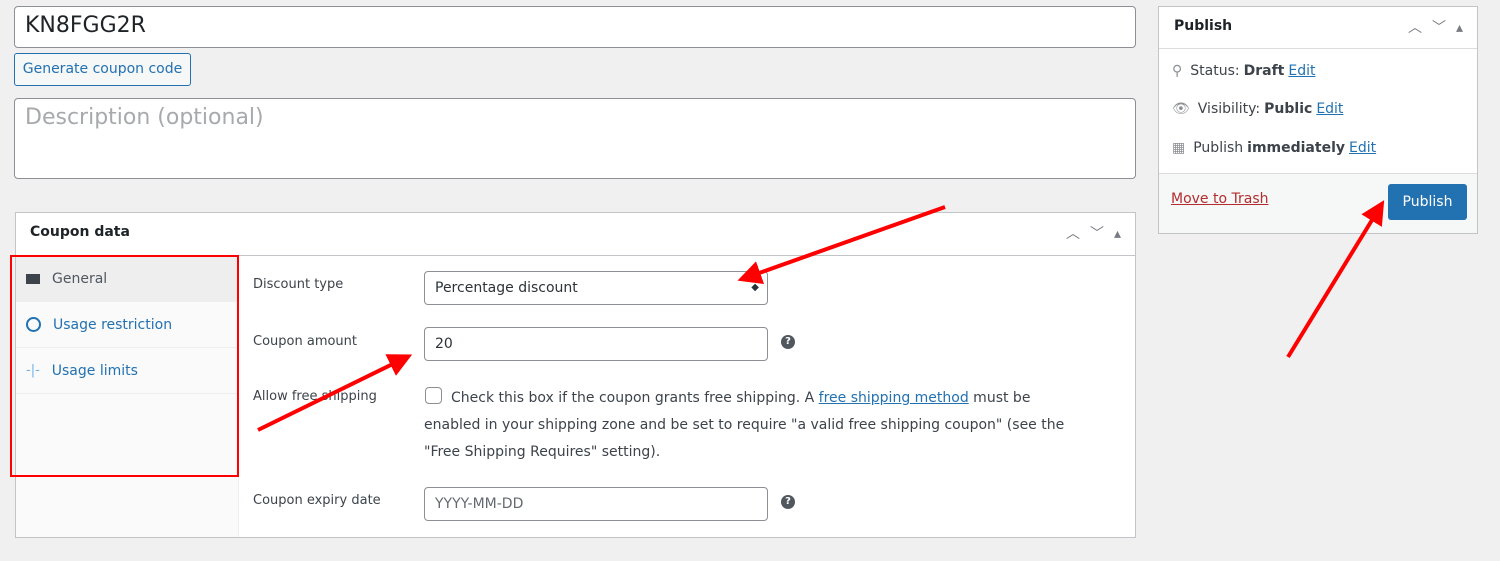 This screenshot has height=561, width=1500. I want to click on arrow-to-discount-type, so click(841, 244).